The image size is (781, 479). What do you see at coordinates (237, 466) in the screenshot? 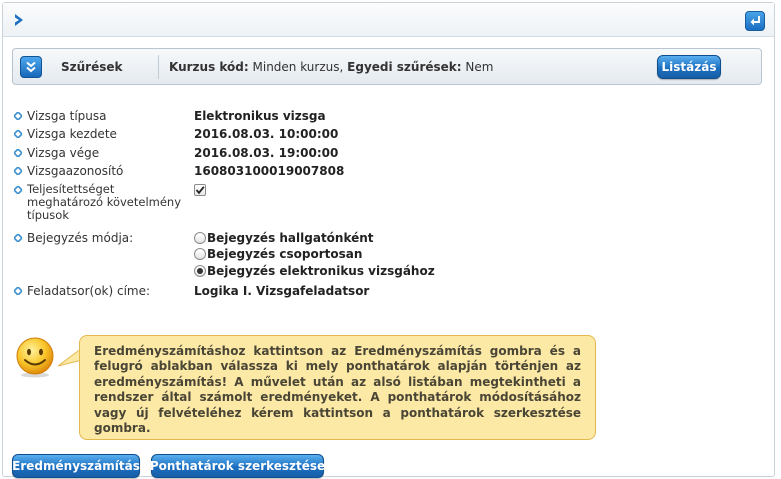
I see `edit-thresholds-button: Ponthatárok szerkesztése` at bounding box center [237, 466].